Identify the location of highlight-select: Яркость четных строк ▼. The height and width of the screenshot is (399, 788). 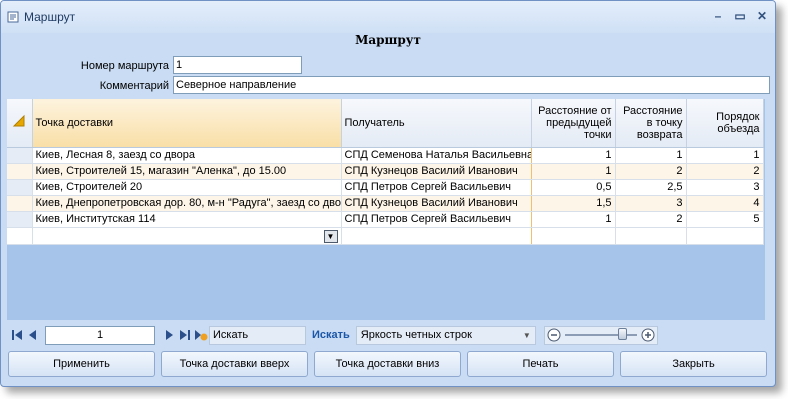
(445, 335).